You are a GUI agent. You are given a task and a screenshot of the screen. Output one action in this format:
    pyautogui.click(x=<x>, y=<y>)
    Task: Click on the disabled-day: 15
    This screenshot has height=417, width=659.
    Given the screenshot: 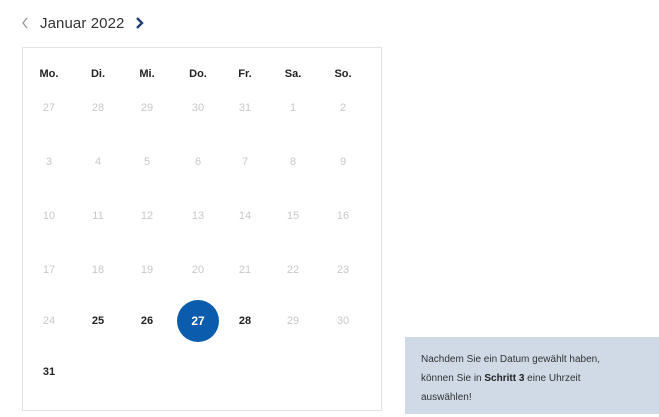 What is the action you would take?
    pyautogui.click(x=293, y=216)
    